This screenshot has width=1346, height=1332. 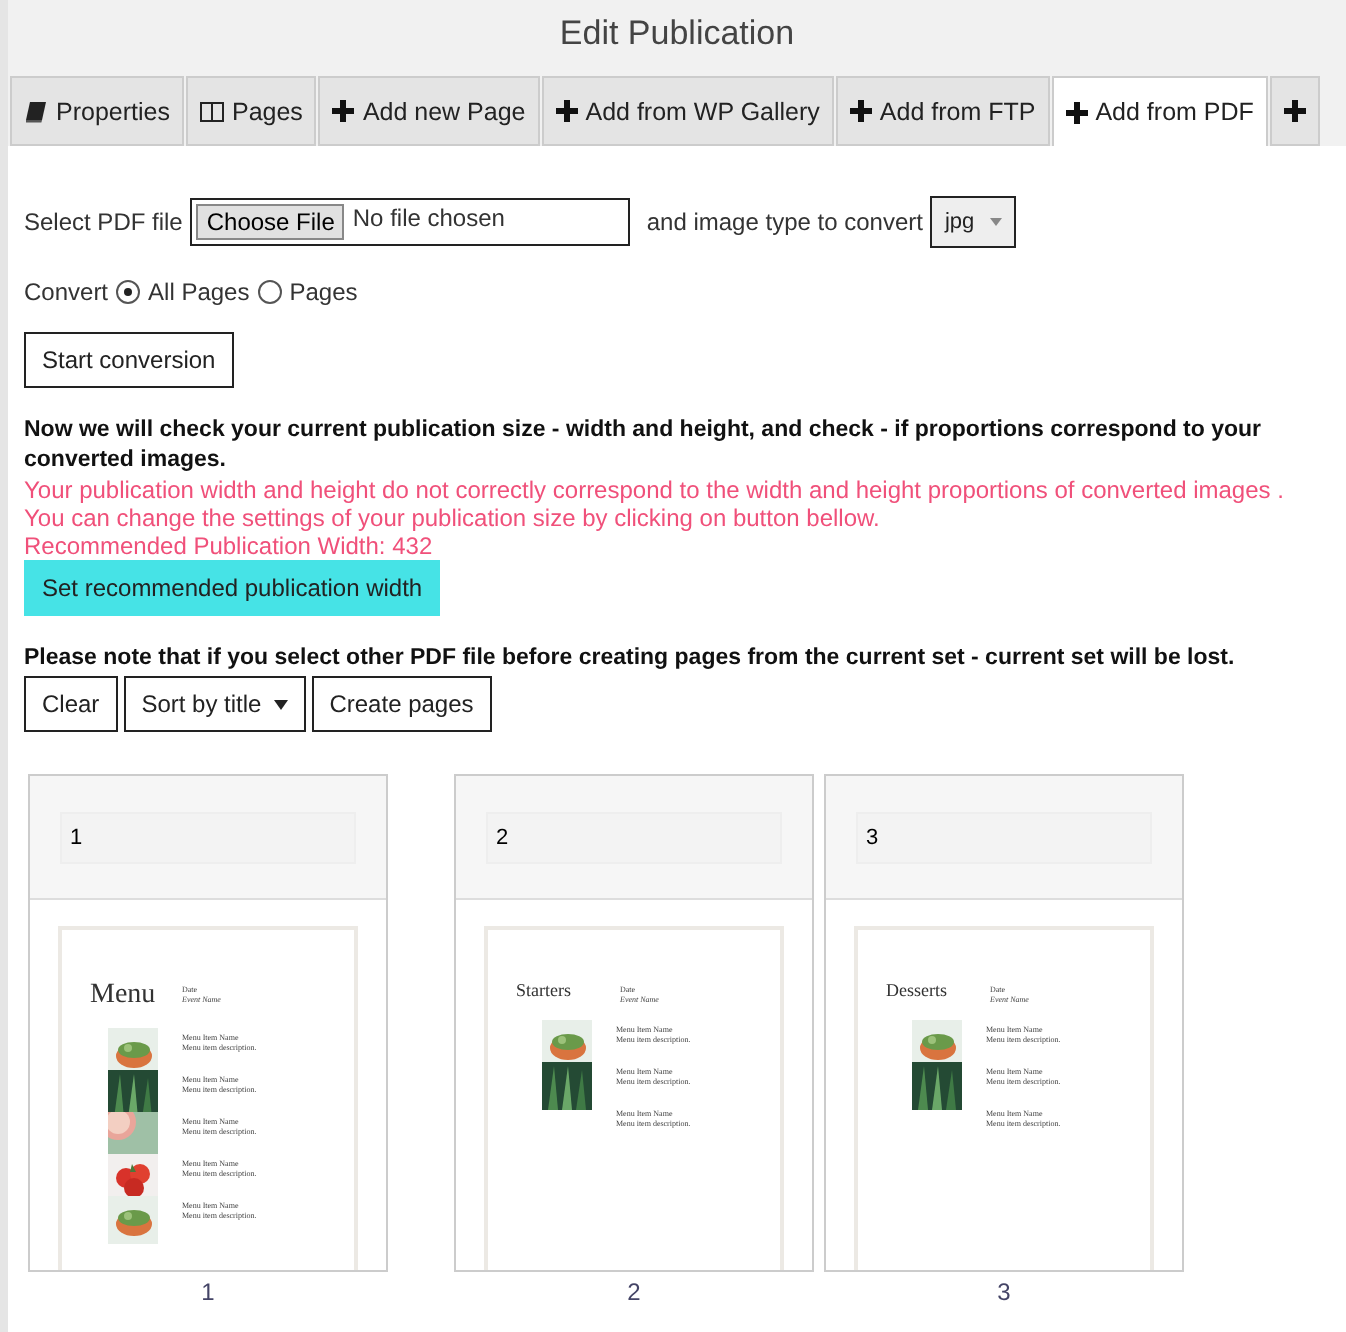 What do you see at coordinates (687, 111) in the screenshot?
I see `tab: Add from WP Gallery` at bounding box center [687, 111].